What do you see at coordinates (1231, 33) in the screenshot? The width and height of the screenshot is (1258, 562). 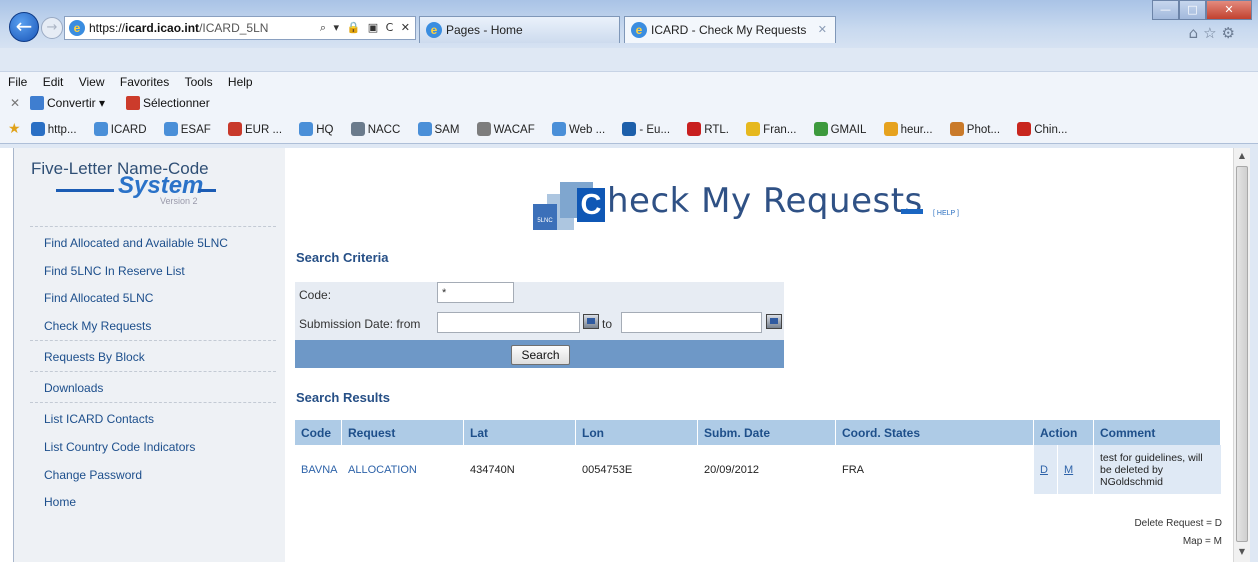 I see `gear-icon: ⚙` at bounding box center [1231, 33].